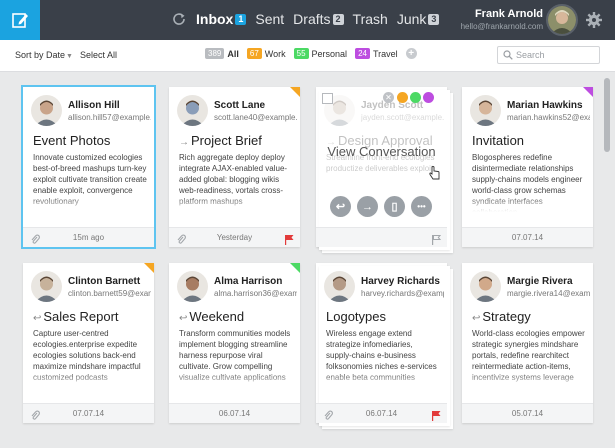 Image resolution: width=615 pixels, height=448 pixels. What do you see at coordinates (556, 55) in the screenshot?
I see `search-input` at bounding box center [556, 55].